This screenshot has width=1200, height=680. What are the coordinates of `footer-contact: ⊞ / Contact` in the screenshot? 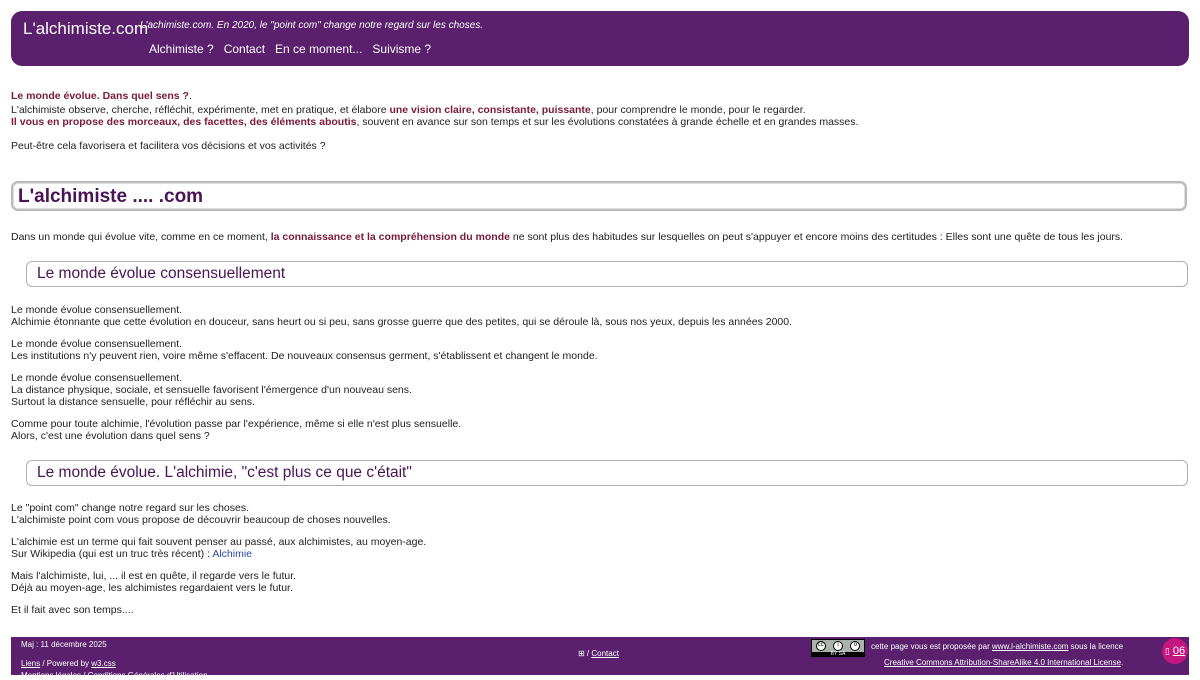 It's located at (598, 653).